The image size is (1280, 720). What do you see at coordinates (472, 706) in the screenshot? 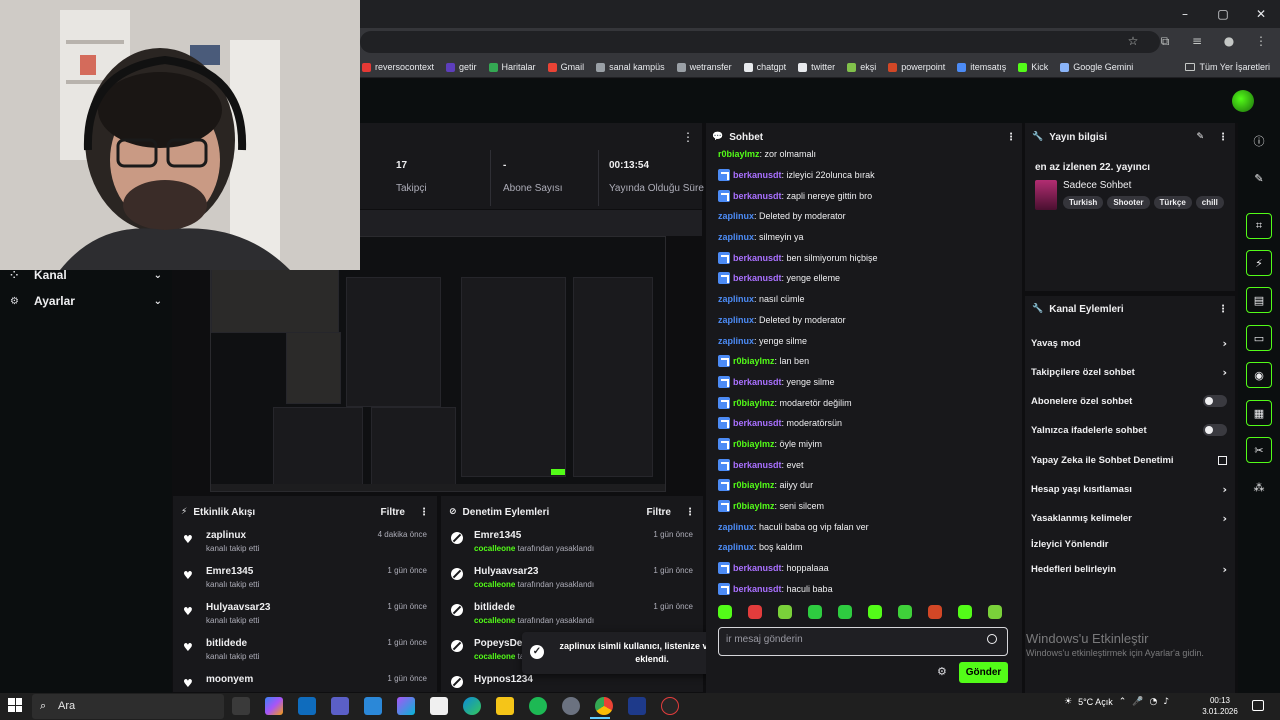
I see `edge-icon` at bounding box center [472, 706].